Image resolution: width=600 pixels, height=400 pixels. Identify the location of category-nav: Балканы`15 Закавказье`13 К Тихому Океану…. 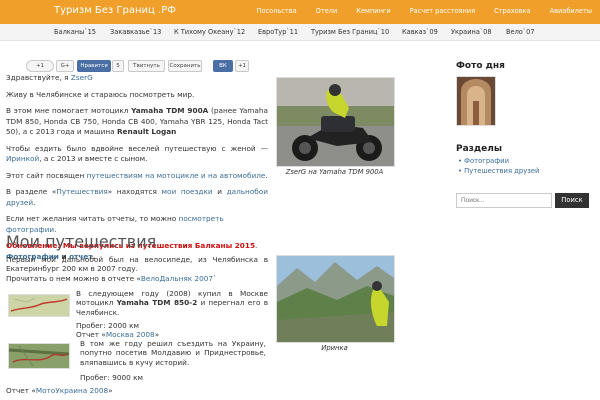
(300, 32).